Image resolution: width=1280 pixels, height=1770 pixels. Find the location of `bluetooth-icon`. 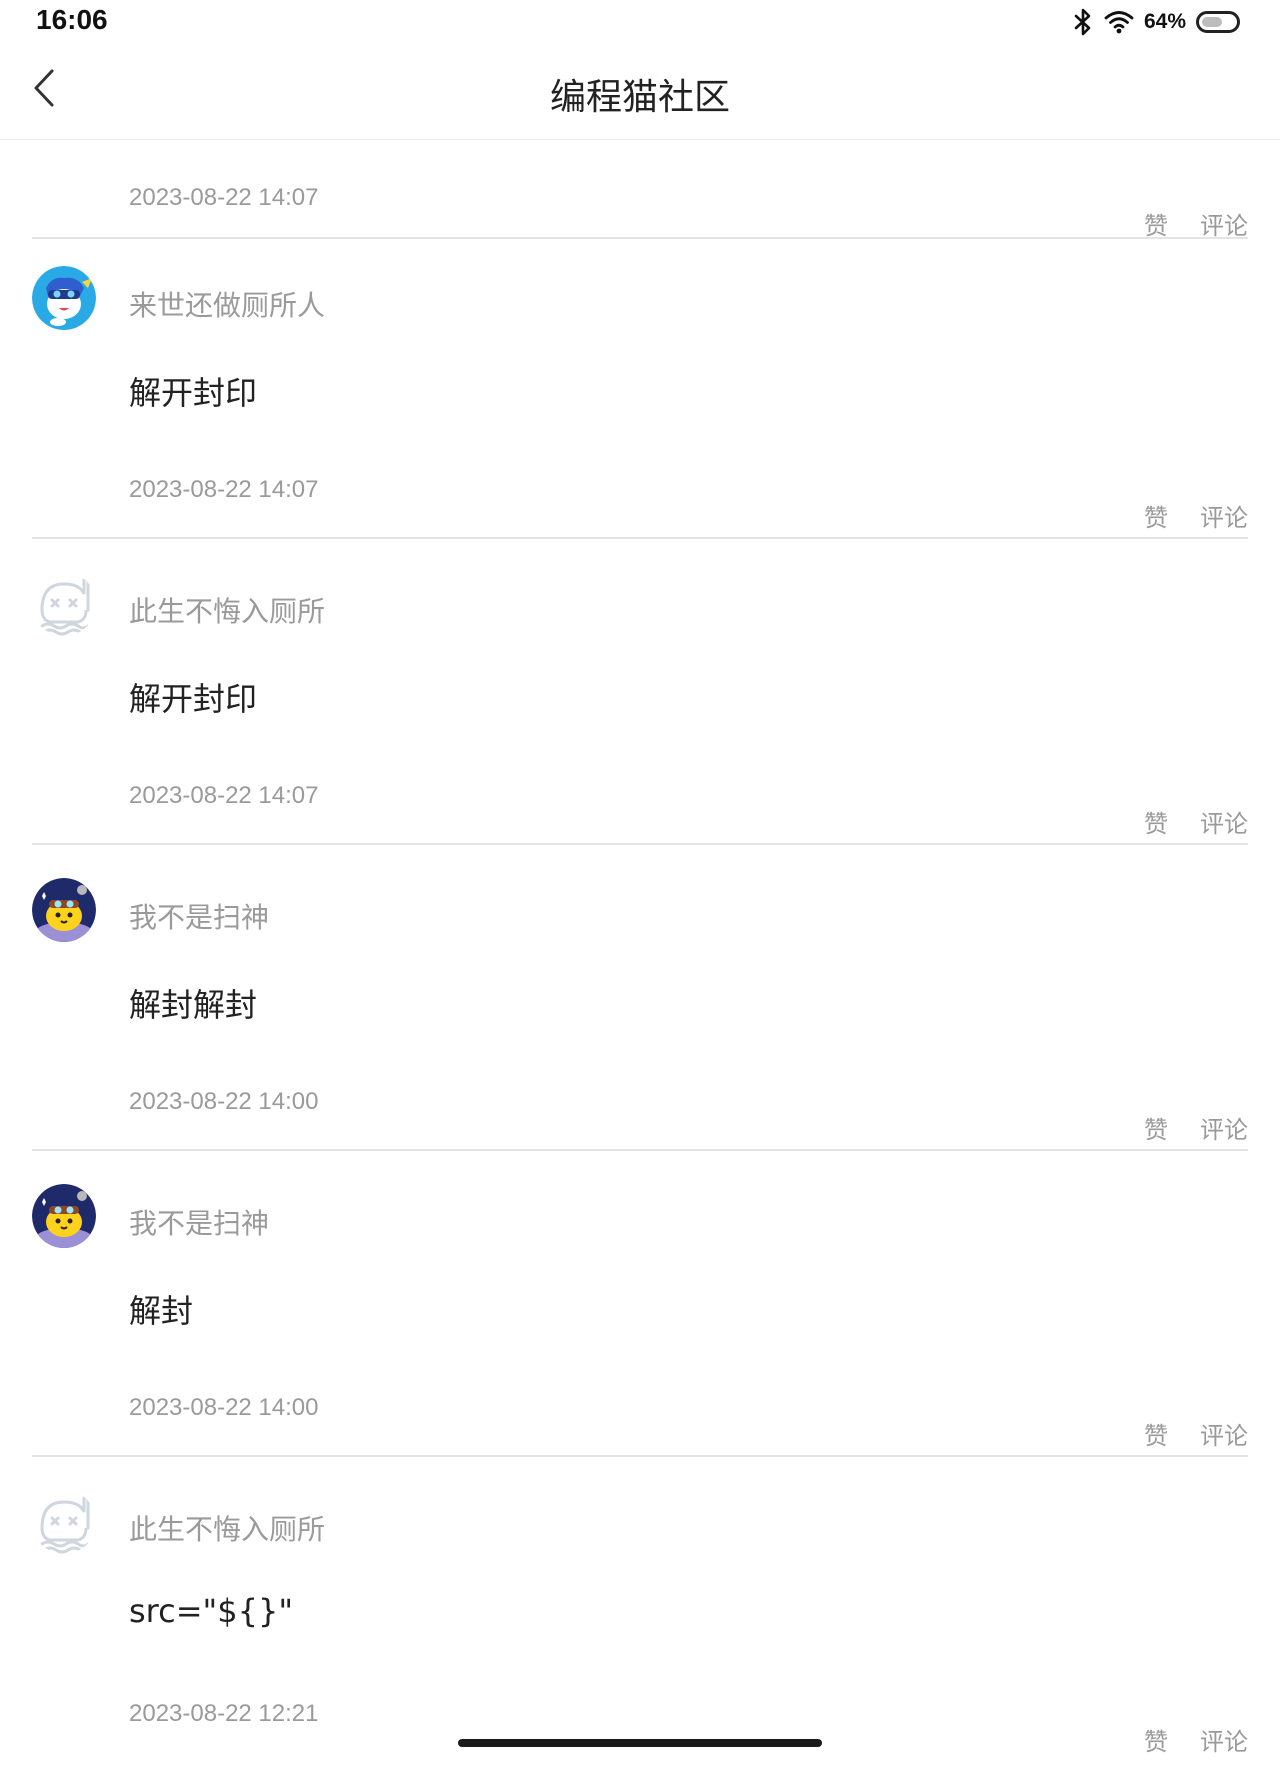

bluetooth-icon is located at coordinates (1082, 22).